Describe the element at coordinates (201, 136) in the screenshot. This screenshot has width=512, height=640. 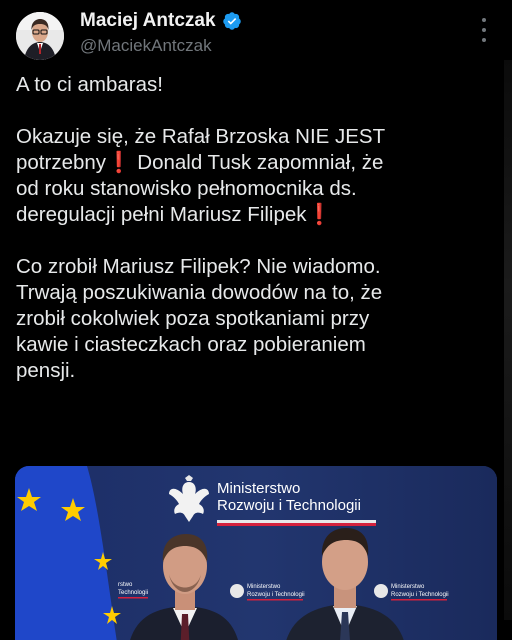
I see `tweet-line: Okazuje się, że Rafał Brzoska NIE JEST` at that location.